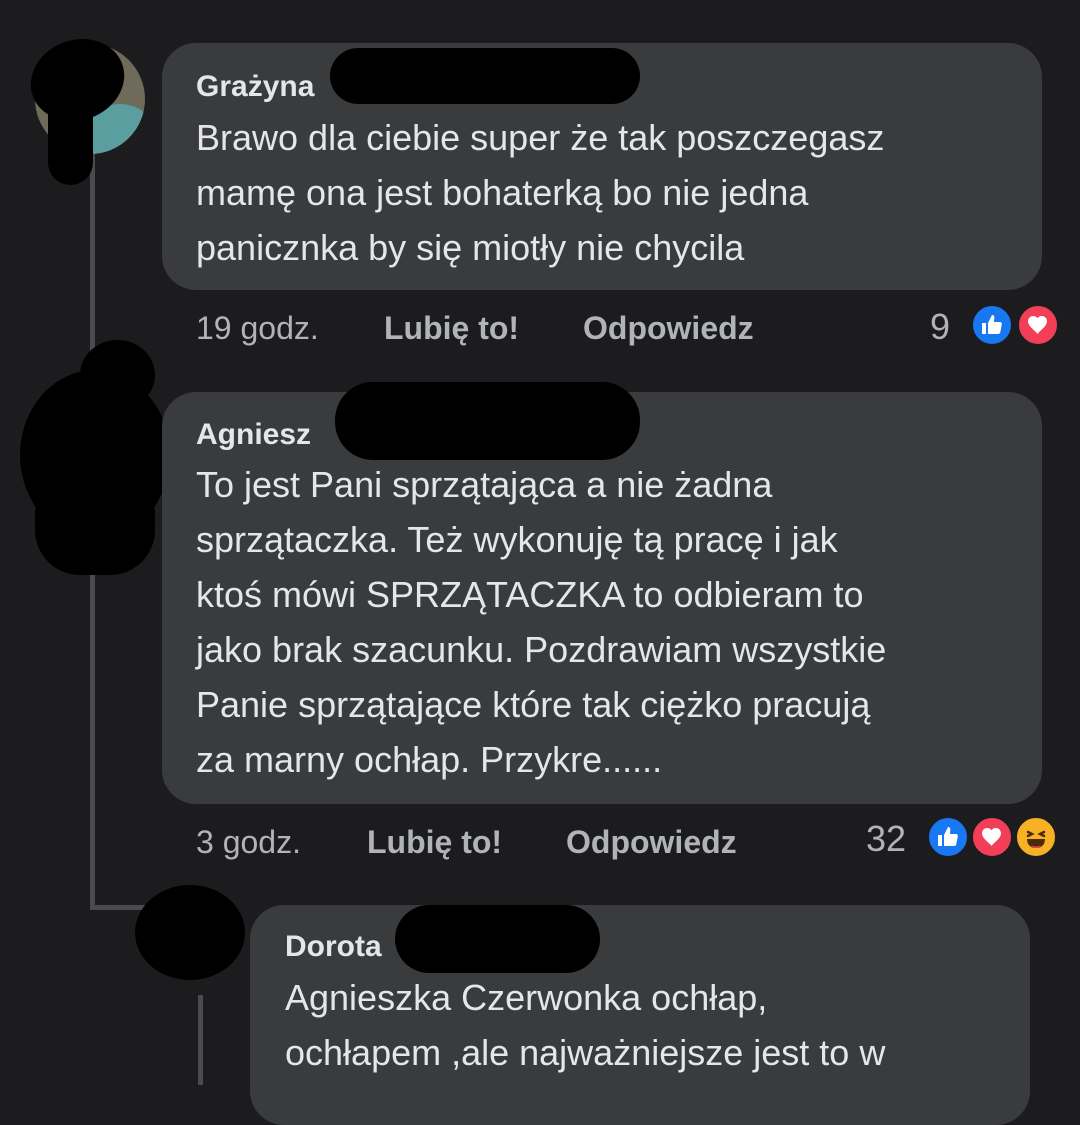 The image size is (1080, 1125). What do you see at coordinates (248, 842) in the screenshot?
I see `comment-timestamp: 3 godz.` at bounding box center [248, 842].